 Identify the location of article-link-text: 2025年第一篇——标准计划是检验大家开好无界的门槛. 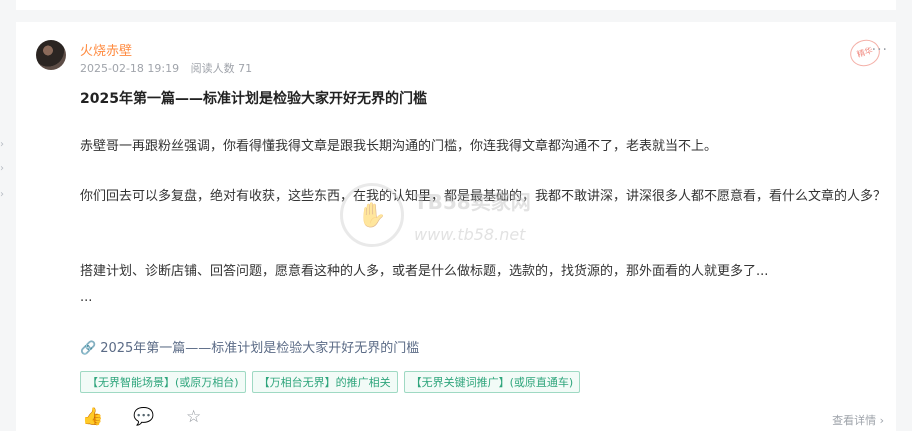
(260, 348).